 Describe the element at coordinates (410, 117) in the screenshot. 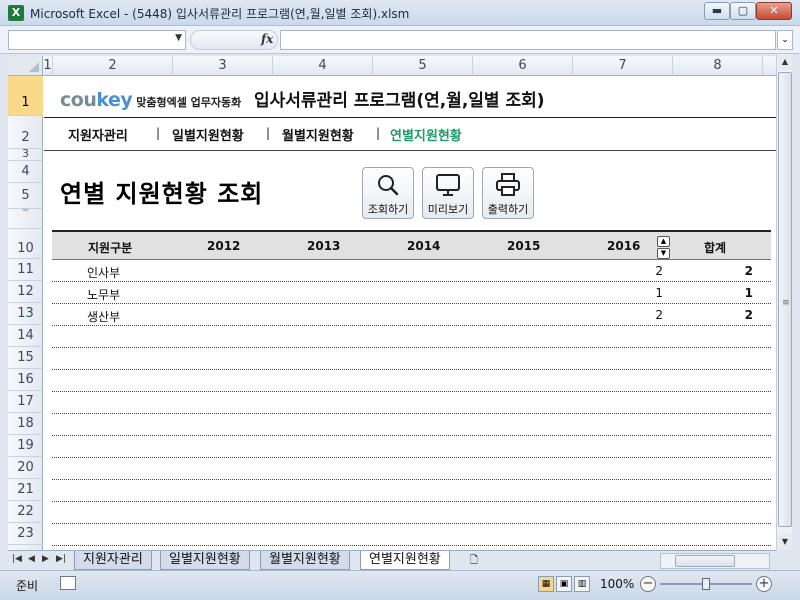

I see `header-divider` at that location.